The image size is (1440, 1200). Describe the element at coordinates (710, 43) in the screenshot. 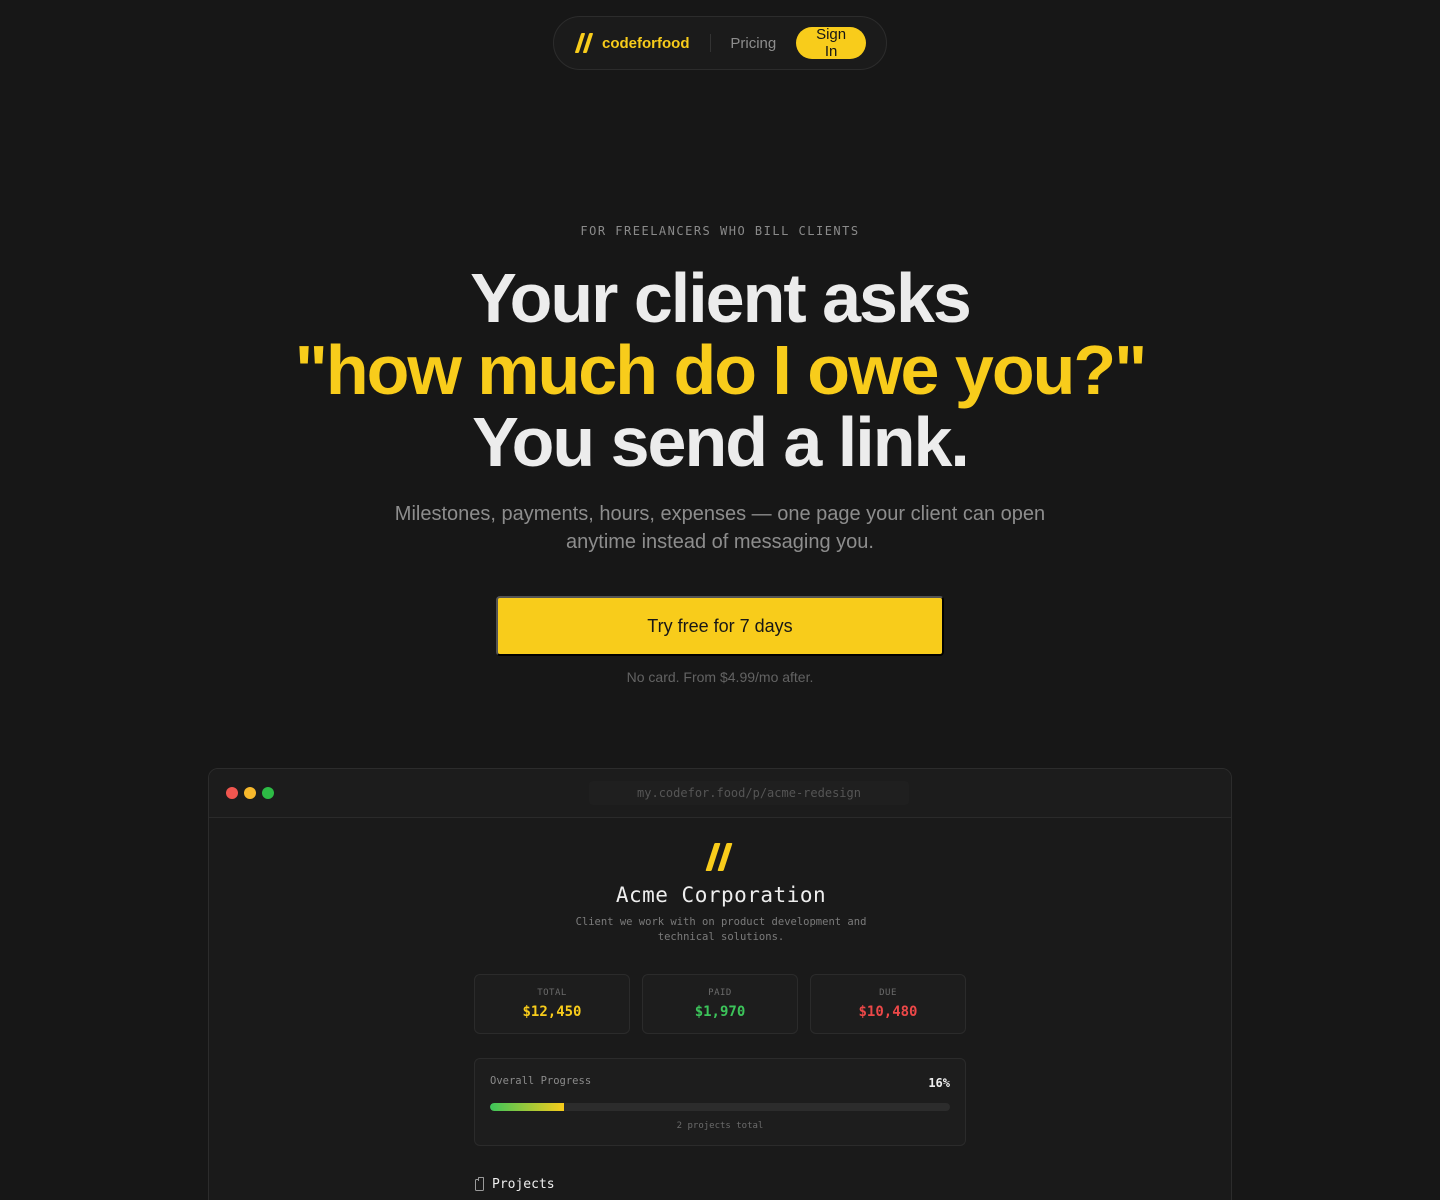

I see `nav-divider` at that location.